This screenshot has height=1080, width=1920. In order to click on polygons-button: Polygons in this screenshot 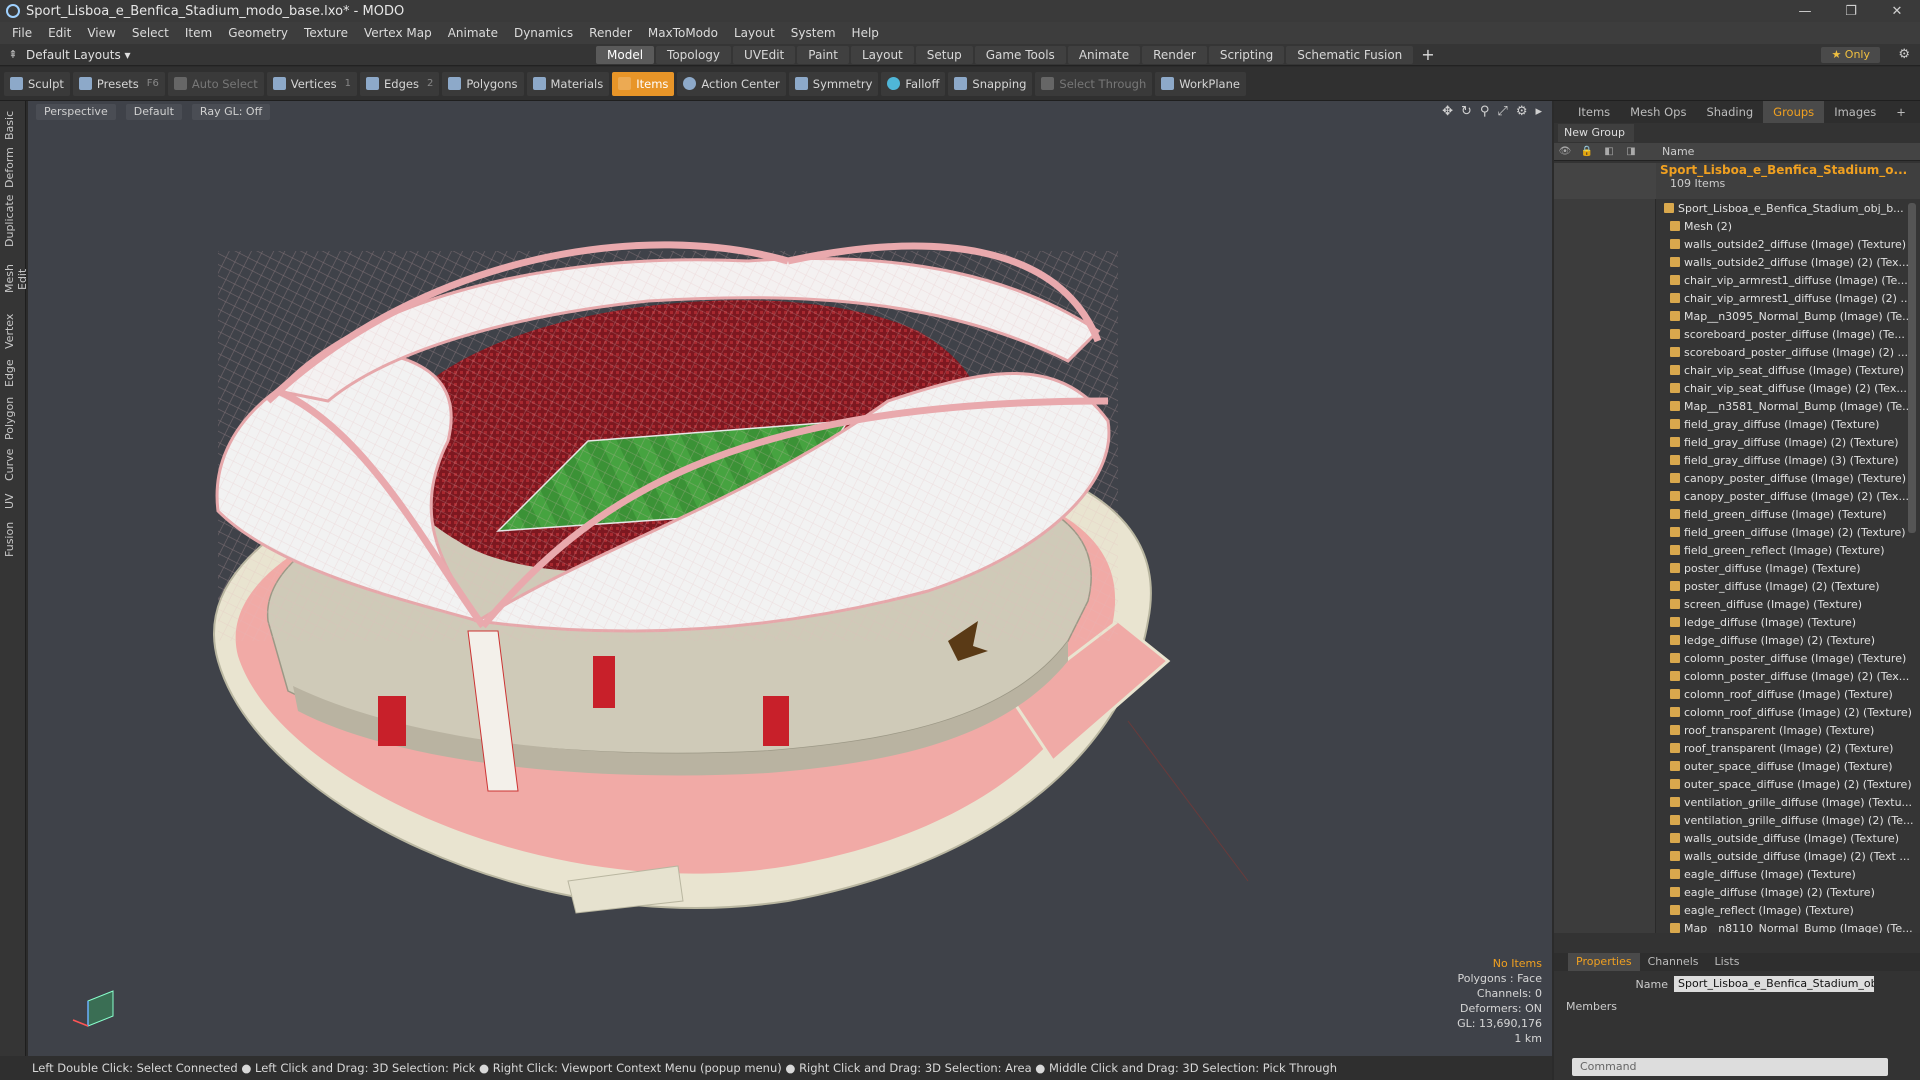, I will do `click(483, 83)`.